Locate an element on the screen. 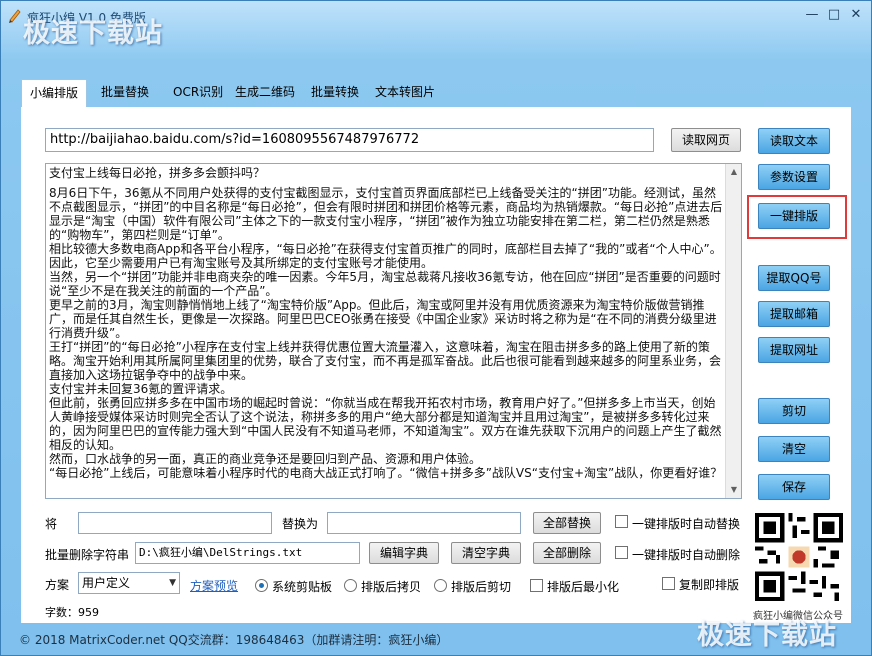  copy-after-radio-label: 排版后拷贝 is located at coordinates (391, 587).